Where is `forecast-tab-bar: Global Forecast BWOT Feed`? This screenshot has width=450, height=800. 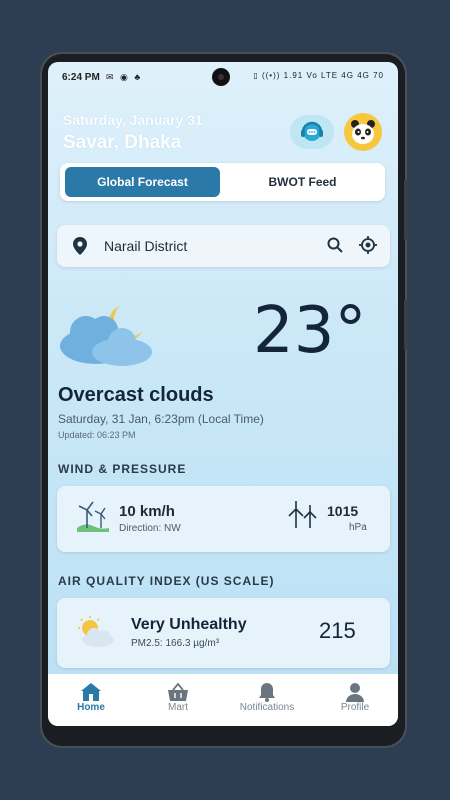 forecast-tab-bar: Global Forecast BWOT Feed is located at coordinates (222, 182).